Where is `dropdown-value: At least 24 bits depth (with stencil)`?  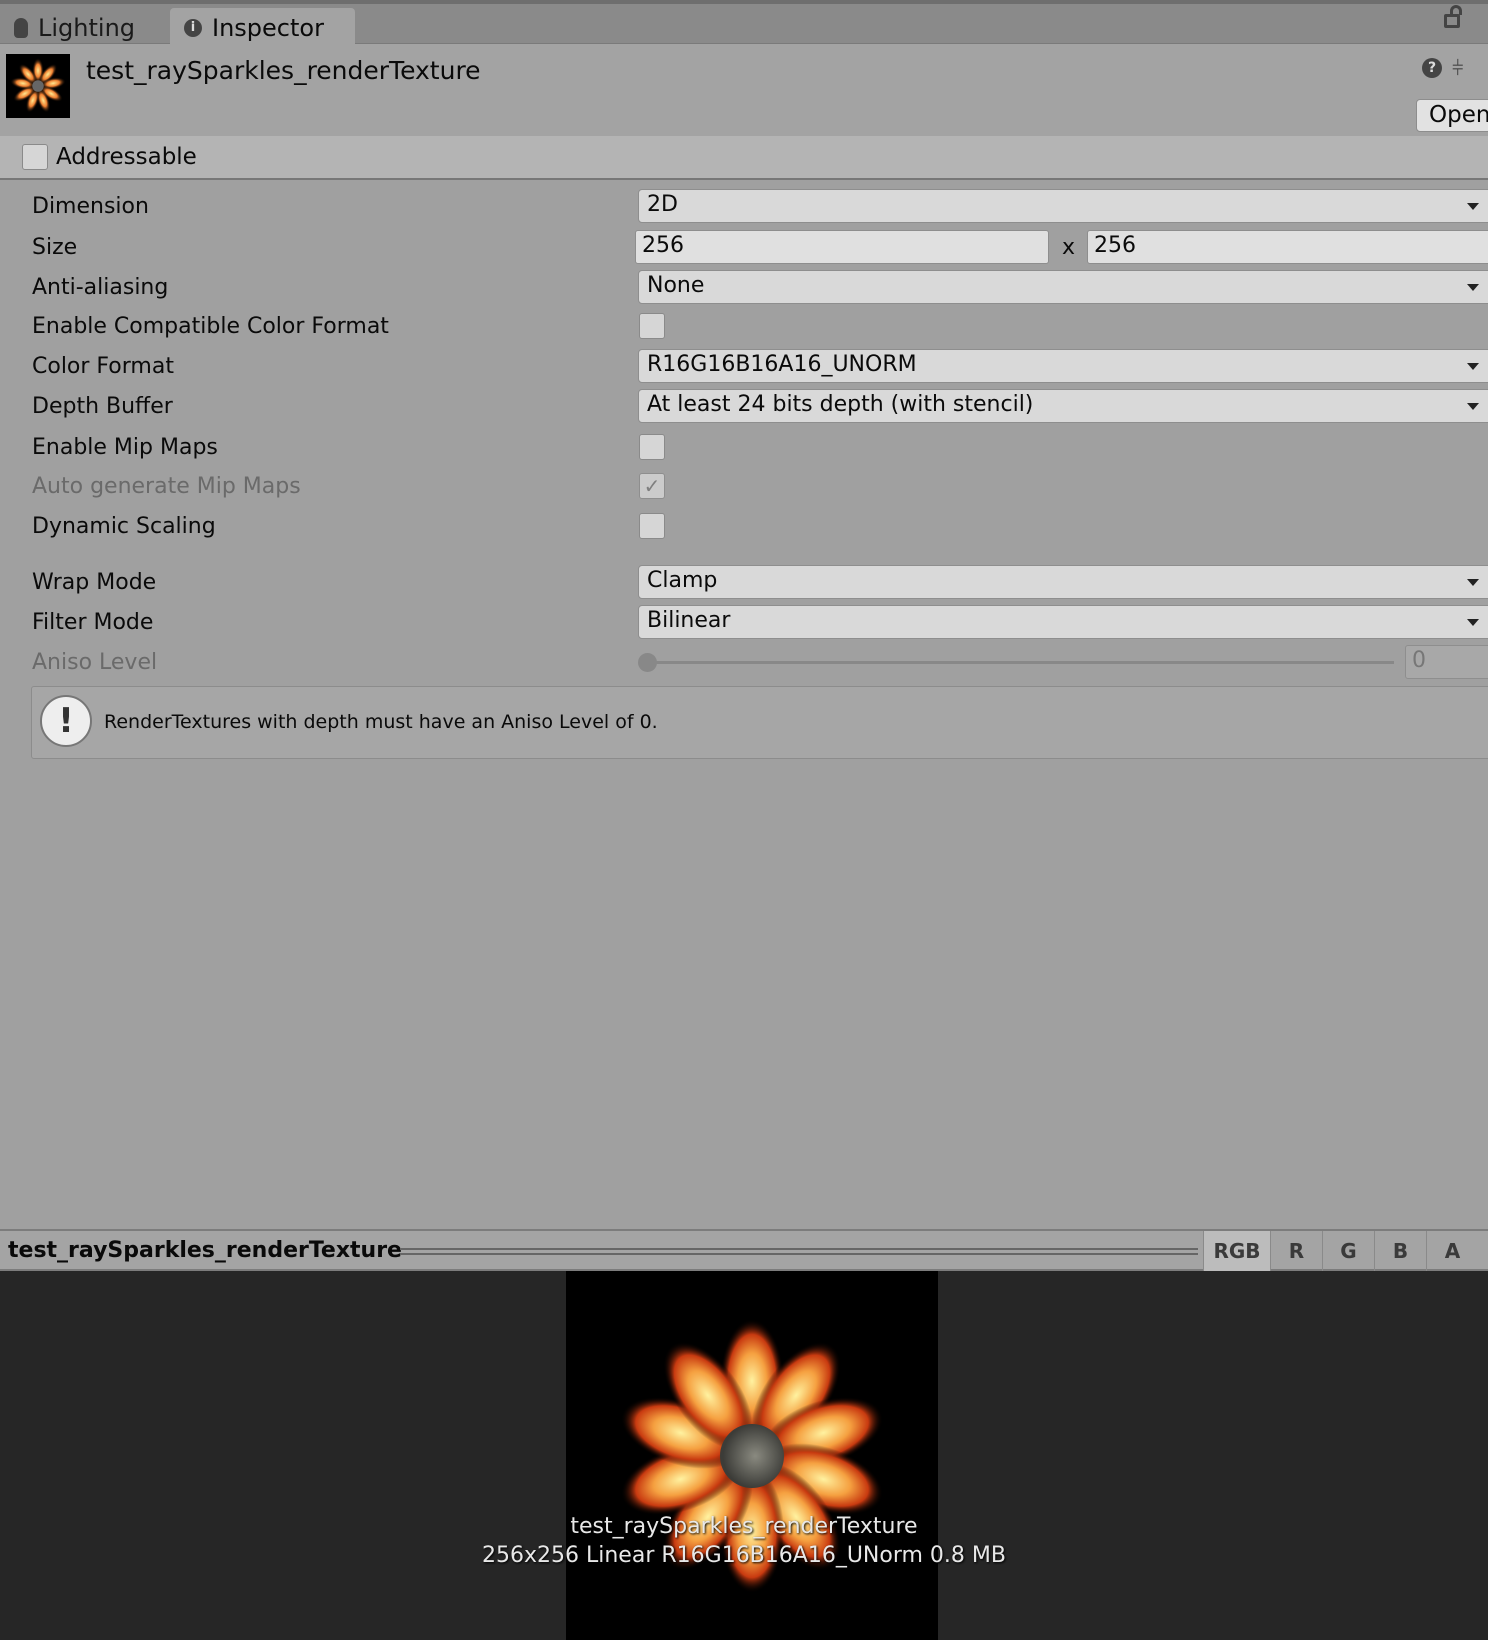
dropdown-value: At least 24 bits depth (with stencil) is located at coordinates (840, 404).